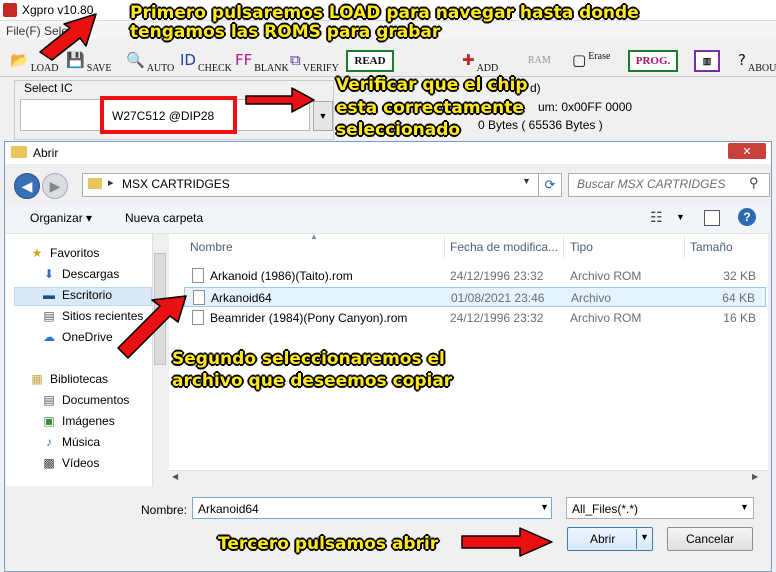  What do you see at coordinates (68, 37) in the screenshot?
I see `arrow-to-load-icon` at bounding box center [68, 37].